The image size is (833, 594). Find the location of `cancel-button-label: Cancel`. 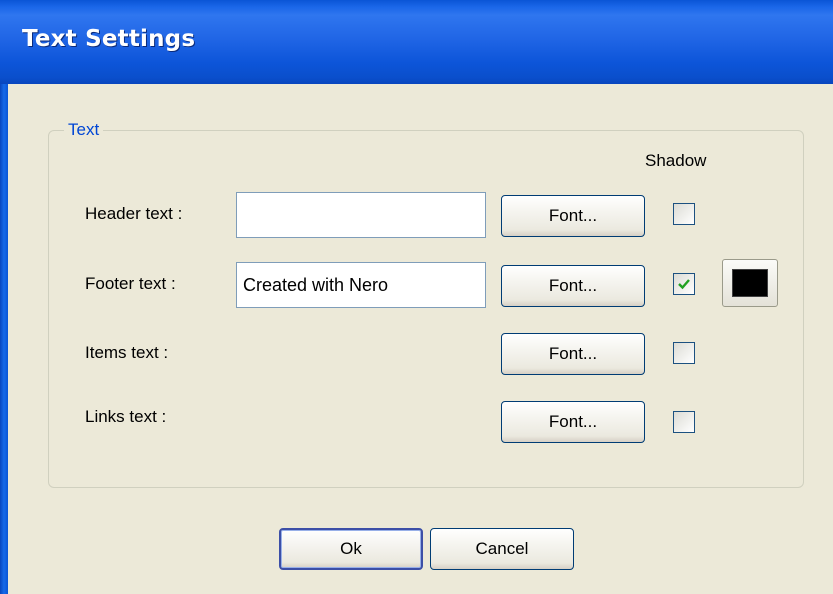

cancel-button-label: Cancel is located at coordinates (502, 548).